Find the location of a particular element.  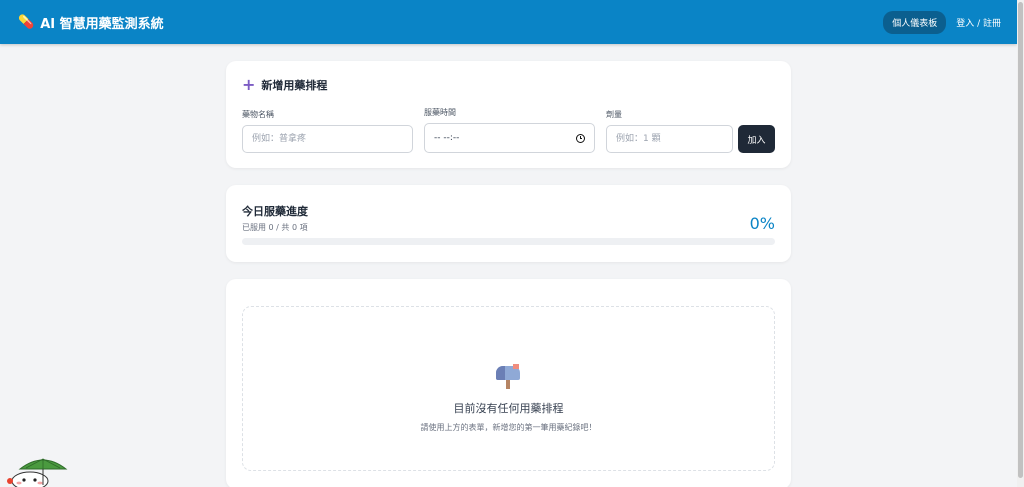

medicine-name-input is located at coordinates (327, 139).